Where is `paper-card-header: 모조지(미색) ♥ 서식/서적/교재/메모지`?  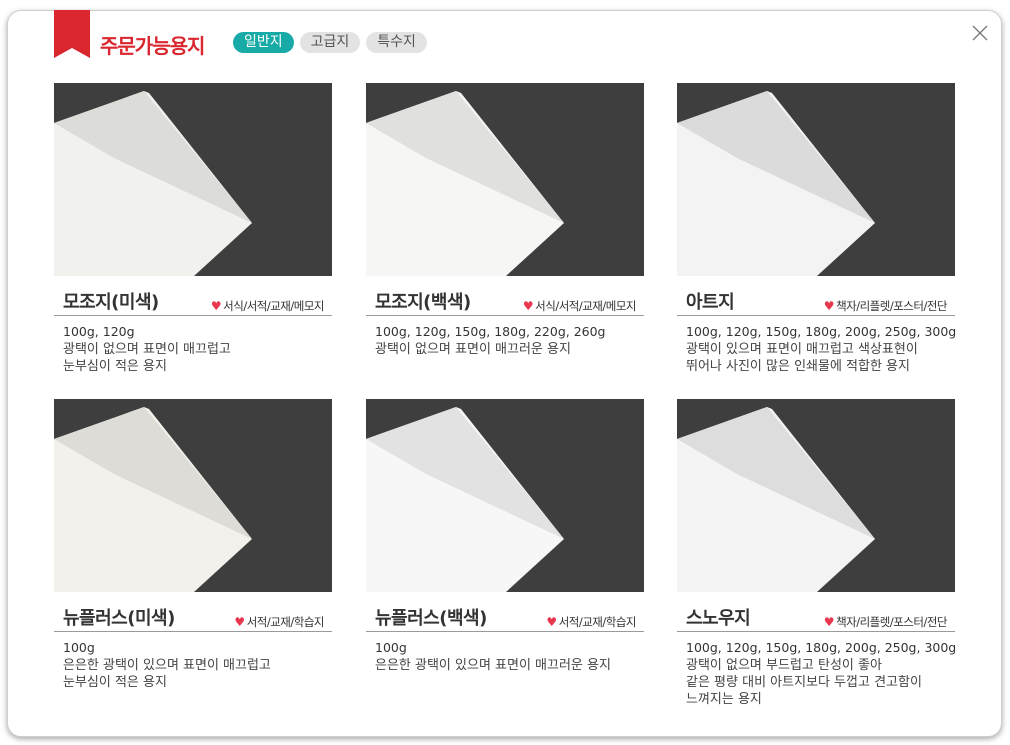 paper-card-header: 모조지(미색) ♥ 서식/서적/교재/메모지 is located at coordinates (193, 296).